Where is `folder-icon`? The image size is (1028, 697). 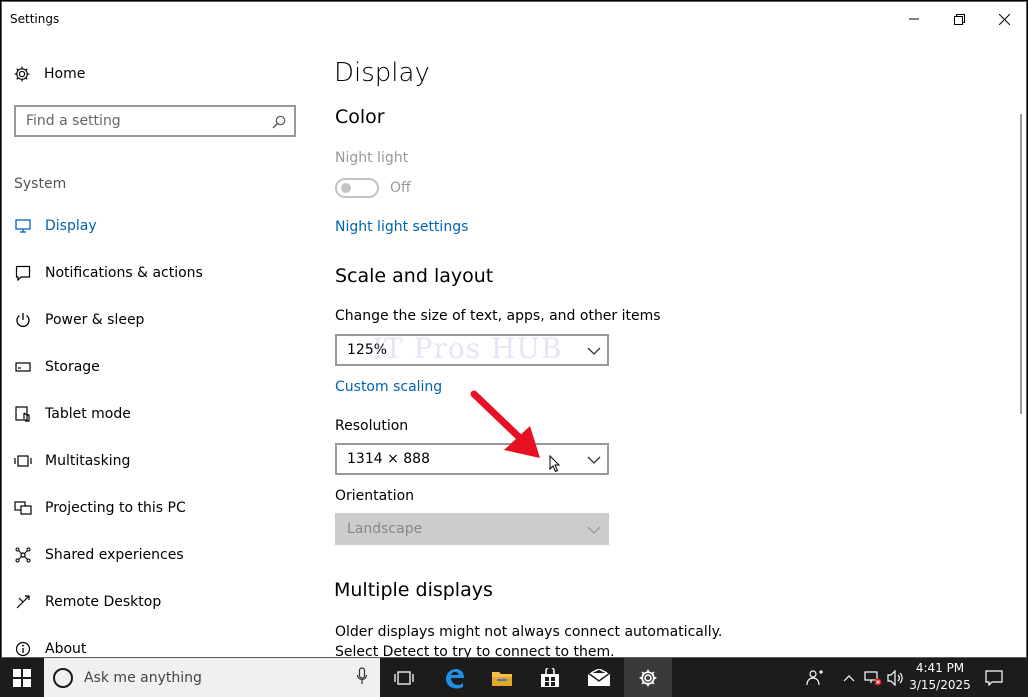 folder-icon is located at coordinates (502, 678).